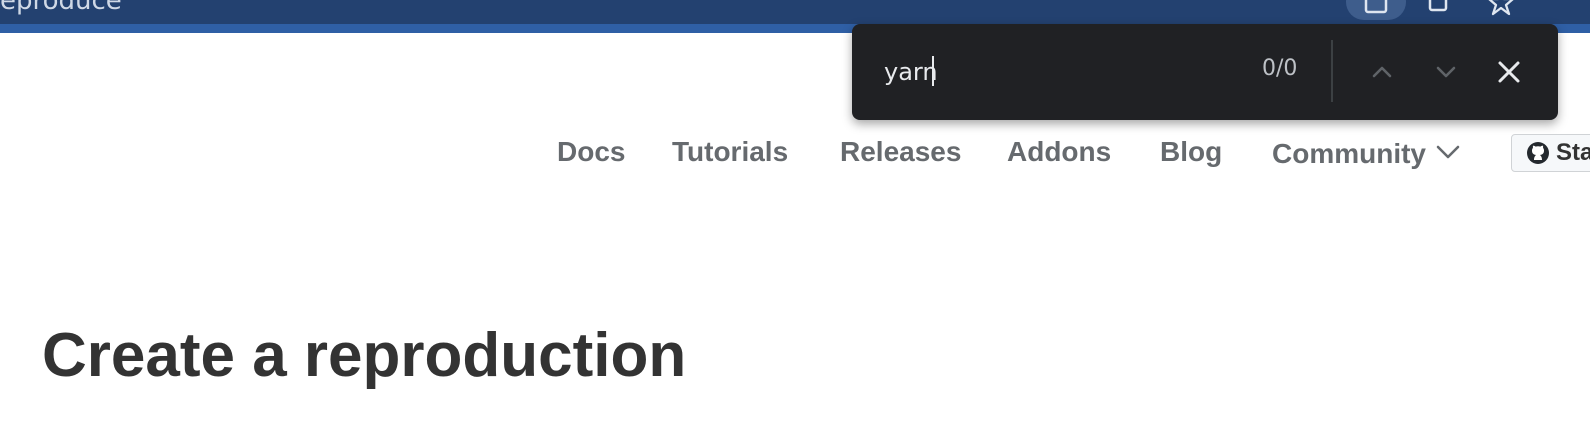 The width and height of the screenshot is (1590, 430). What do you see at coordinates (364, 355) in the screenshot?
I see `page-title: Create a reproduction` at bounding box center [364, 355].